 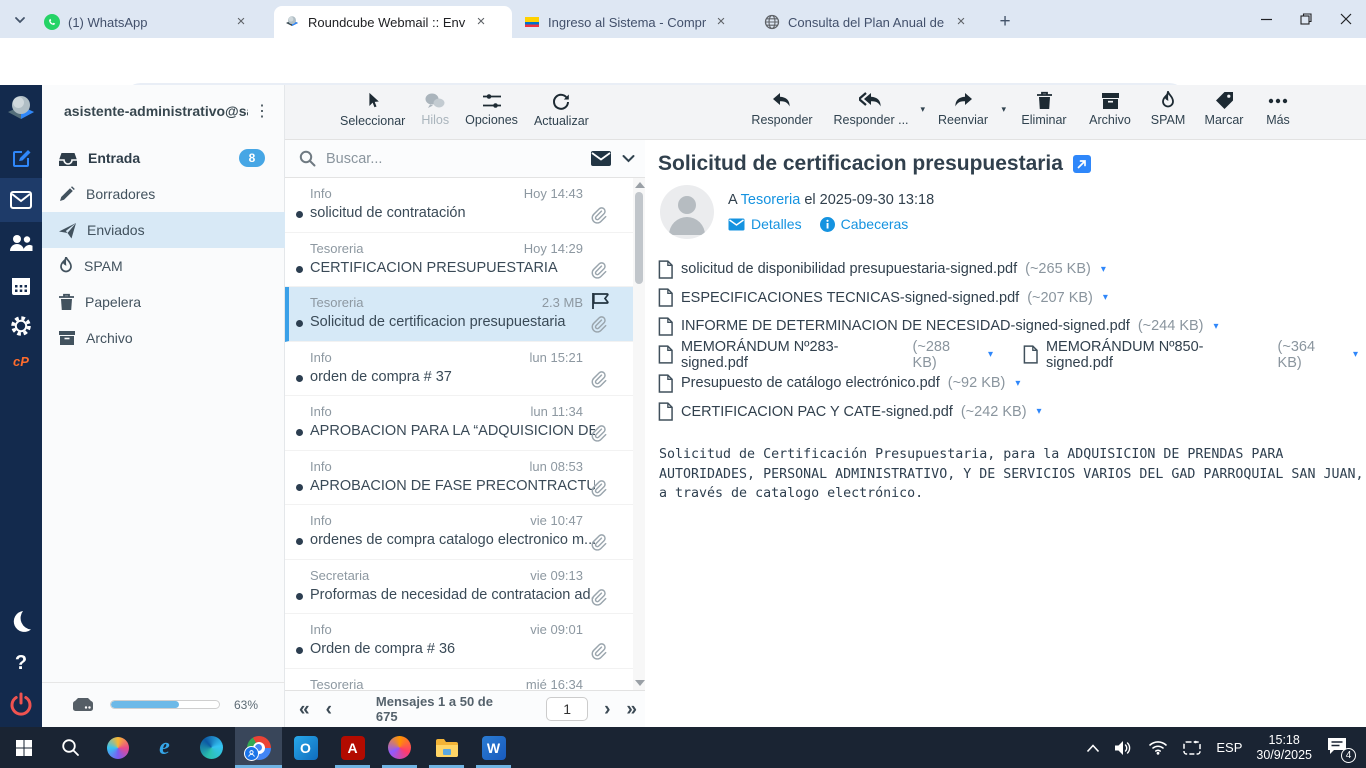 What do you see at coordinates (640, 683) in the screenshot?
I see `scroll-down-icon` at bounding box center [640, 683].